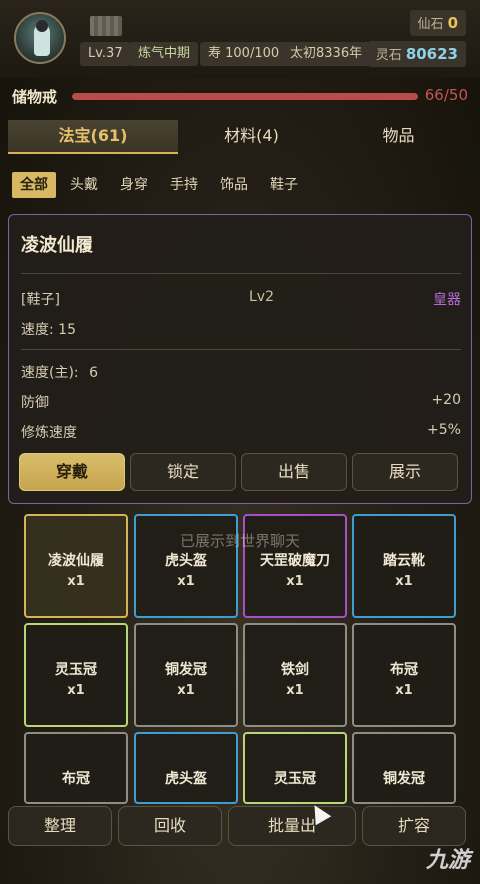 This screenshot has width=480, height=884. Describe the element at coordinates (35, 97) in the screenshot. I see `storage-label: 储物戒` at that location.